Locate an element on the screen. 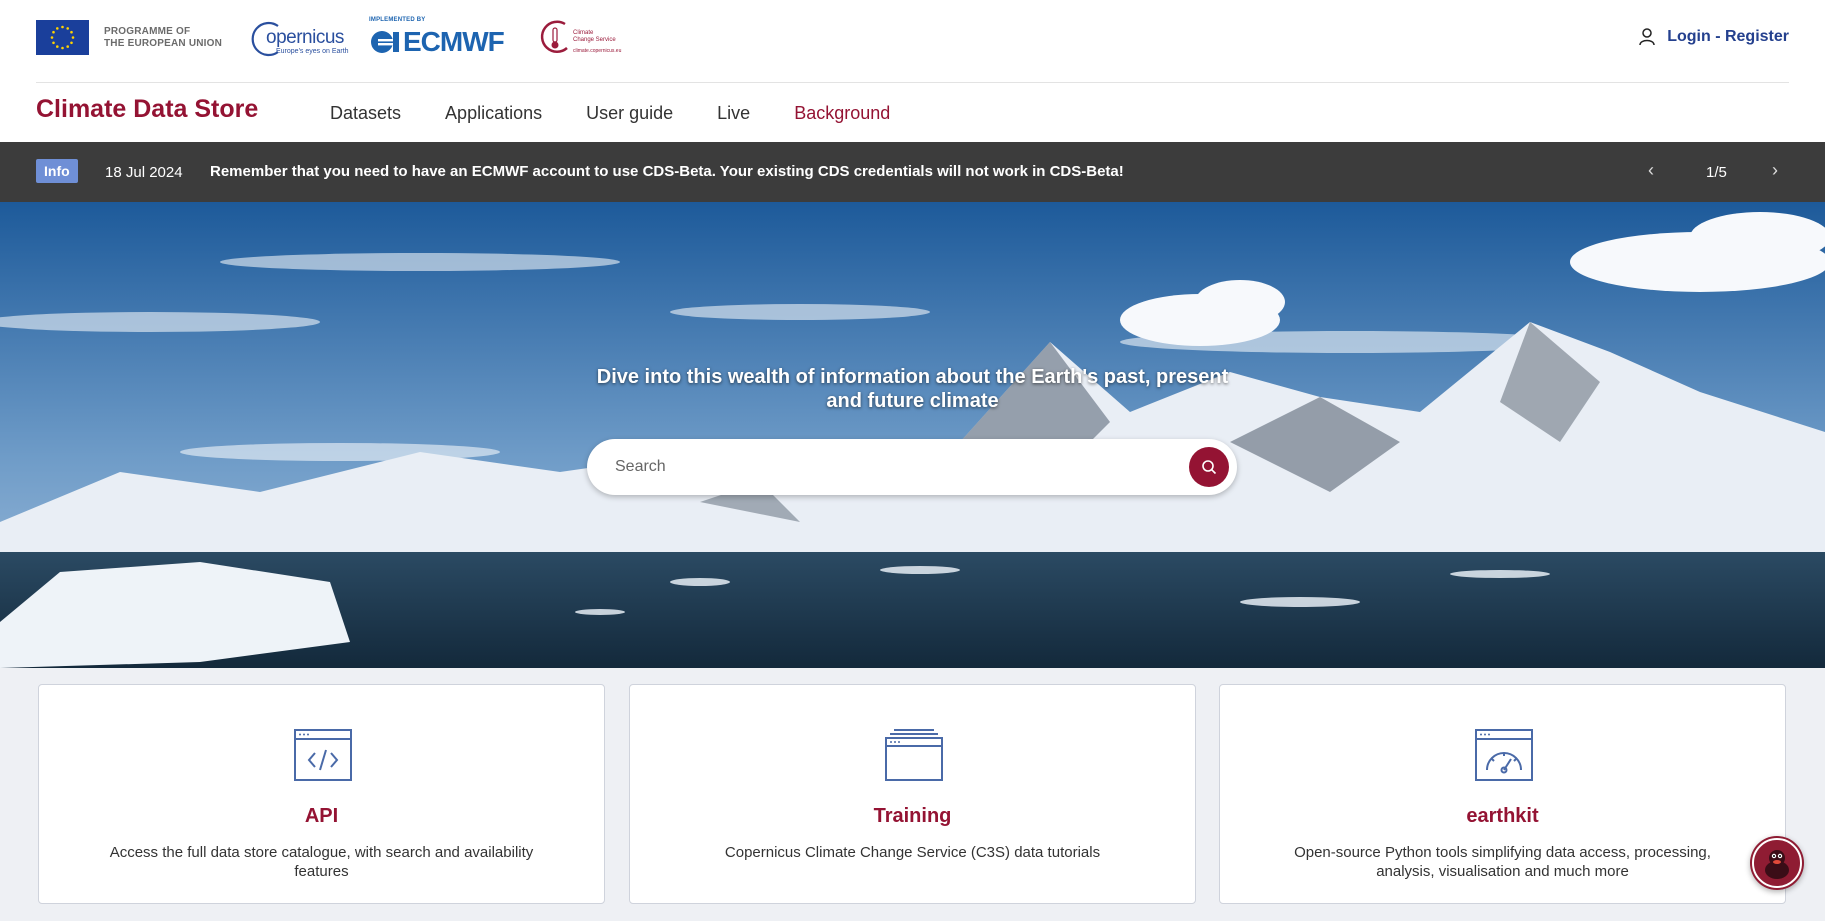 The height and width of the screenshot is (921, 1825). chevron-left-icon: ‹ is located at coordinates (1651, 170).